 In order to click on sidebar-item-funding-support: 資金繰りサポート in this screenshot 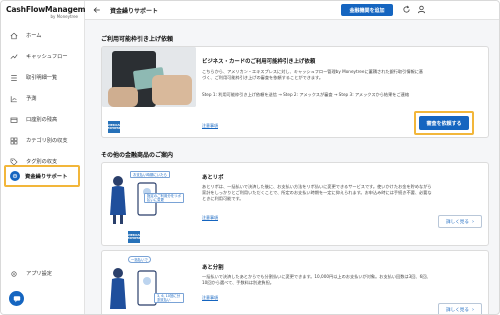, I will do `click(42, 176)`.